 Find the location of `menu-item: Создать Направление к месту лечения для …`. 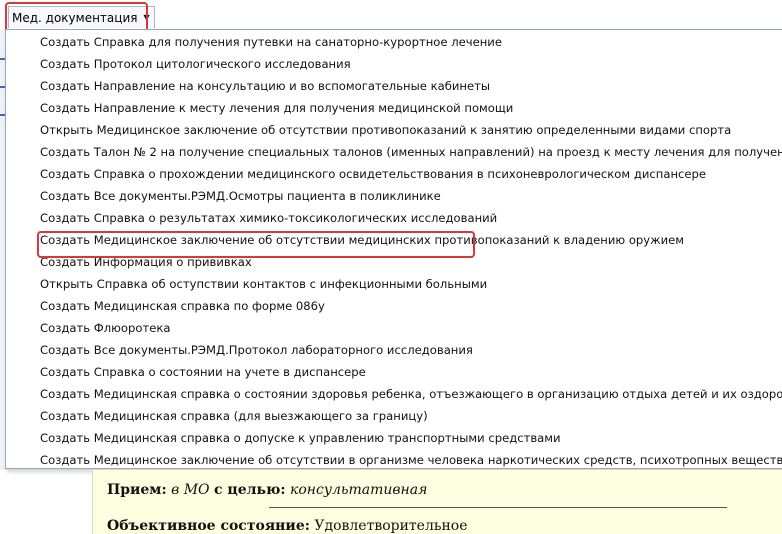

menu-item: Создать Направление к месту лечения для … is located at coordinates (394, 108).